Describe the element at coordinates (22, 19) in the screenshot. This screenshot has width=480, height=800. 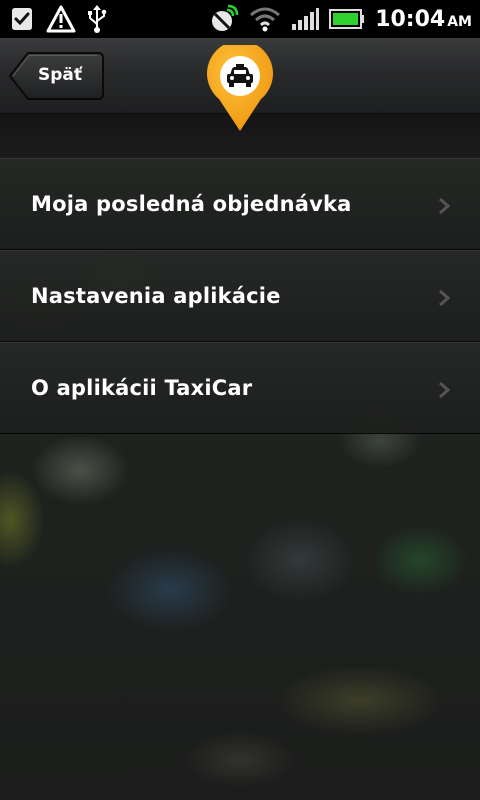
I see `checkmark-icon` at that location.